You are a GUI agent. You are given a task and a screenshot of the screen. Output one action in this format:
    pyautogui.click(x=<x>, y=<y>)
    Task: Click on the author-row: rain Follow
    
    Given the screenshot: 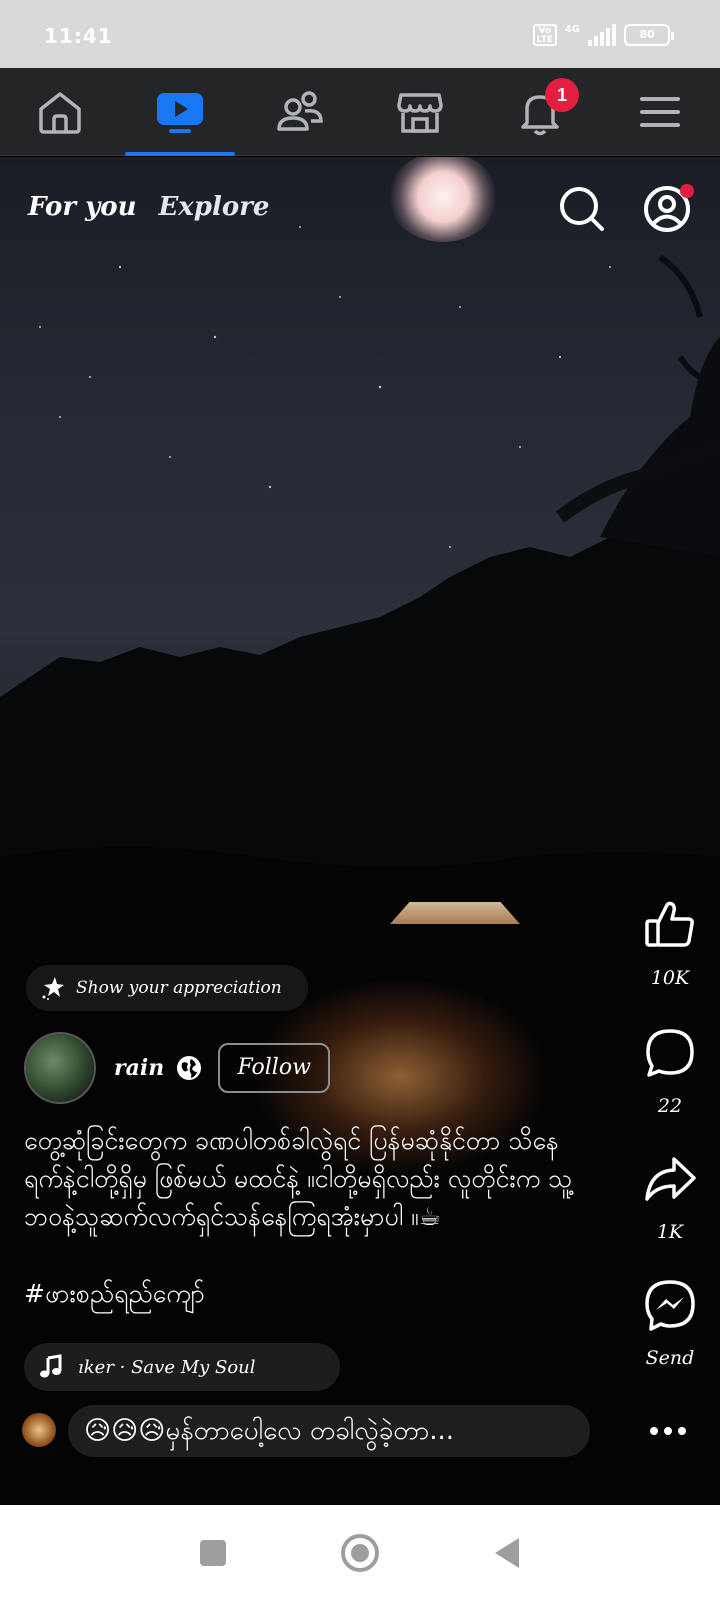 What is the action you would take?
    pyautogui.click(x=177, y=1068)
    